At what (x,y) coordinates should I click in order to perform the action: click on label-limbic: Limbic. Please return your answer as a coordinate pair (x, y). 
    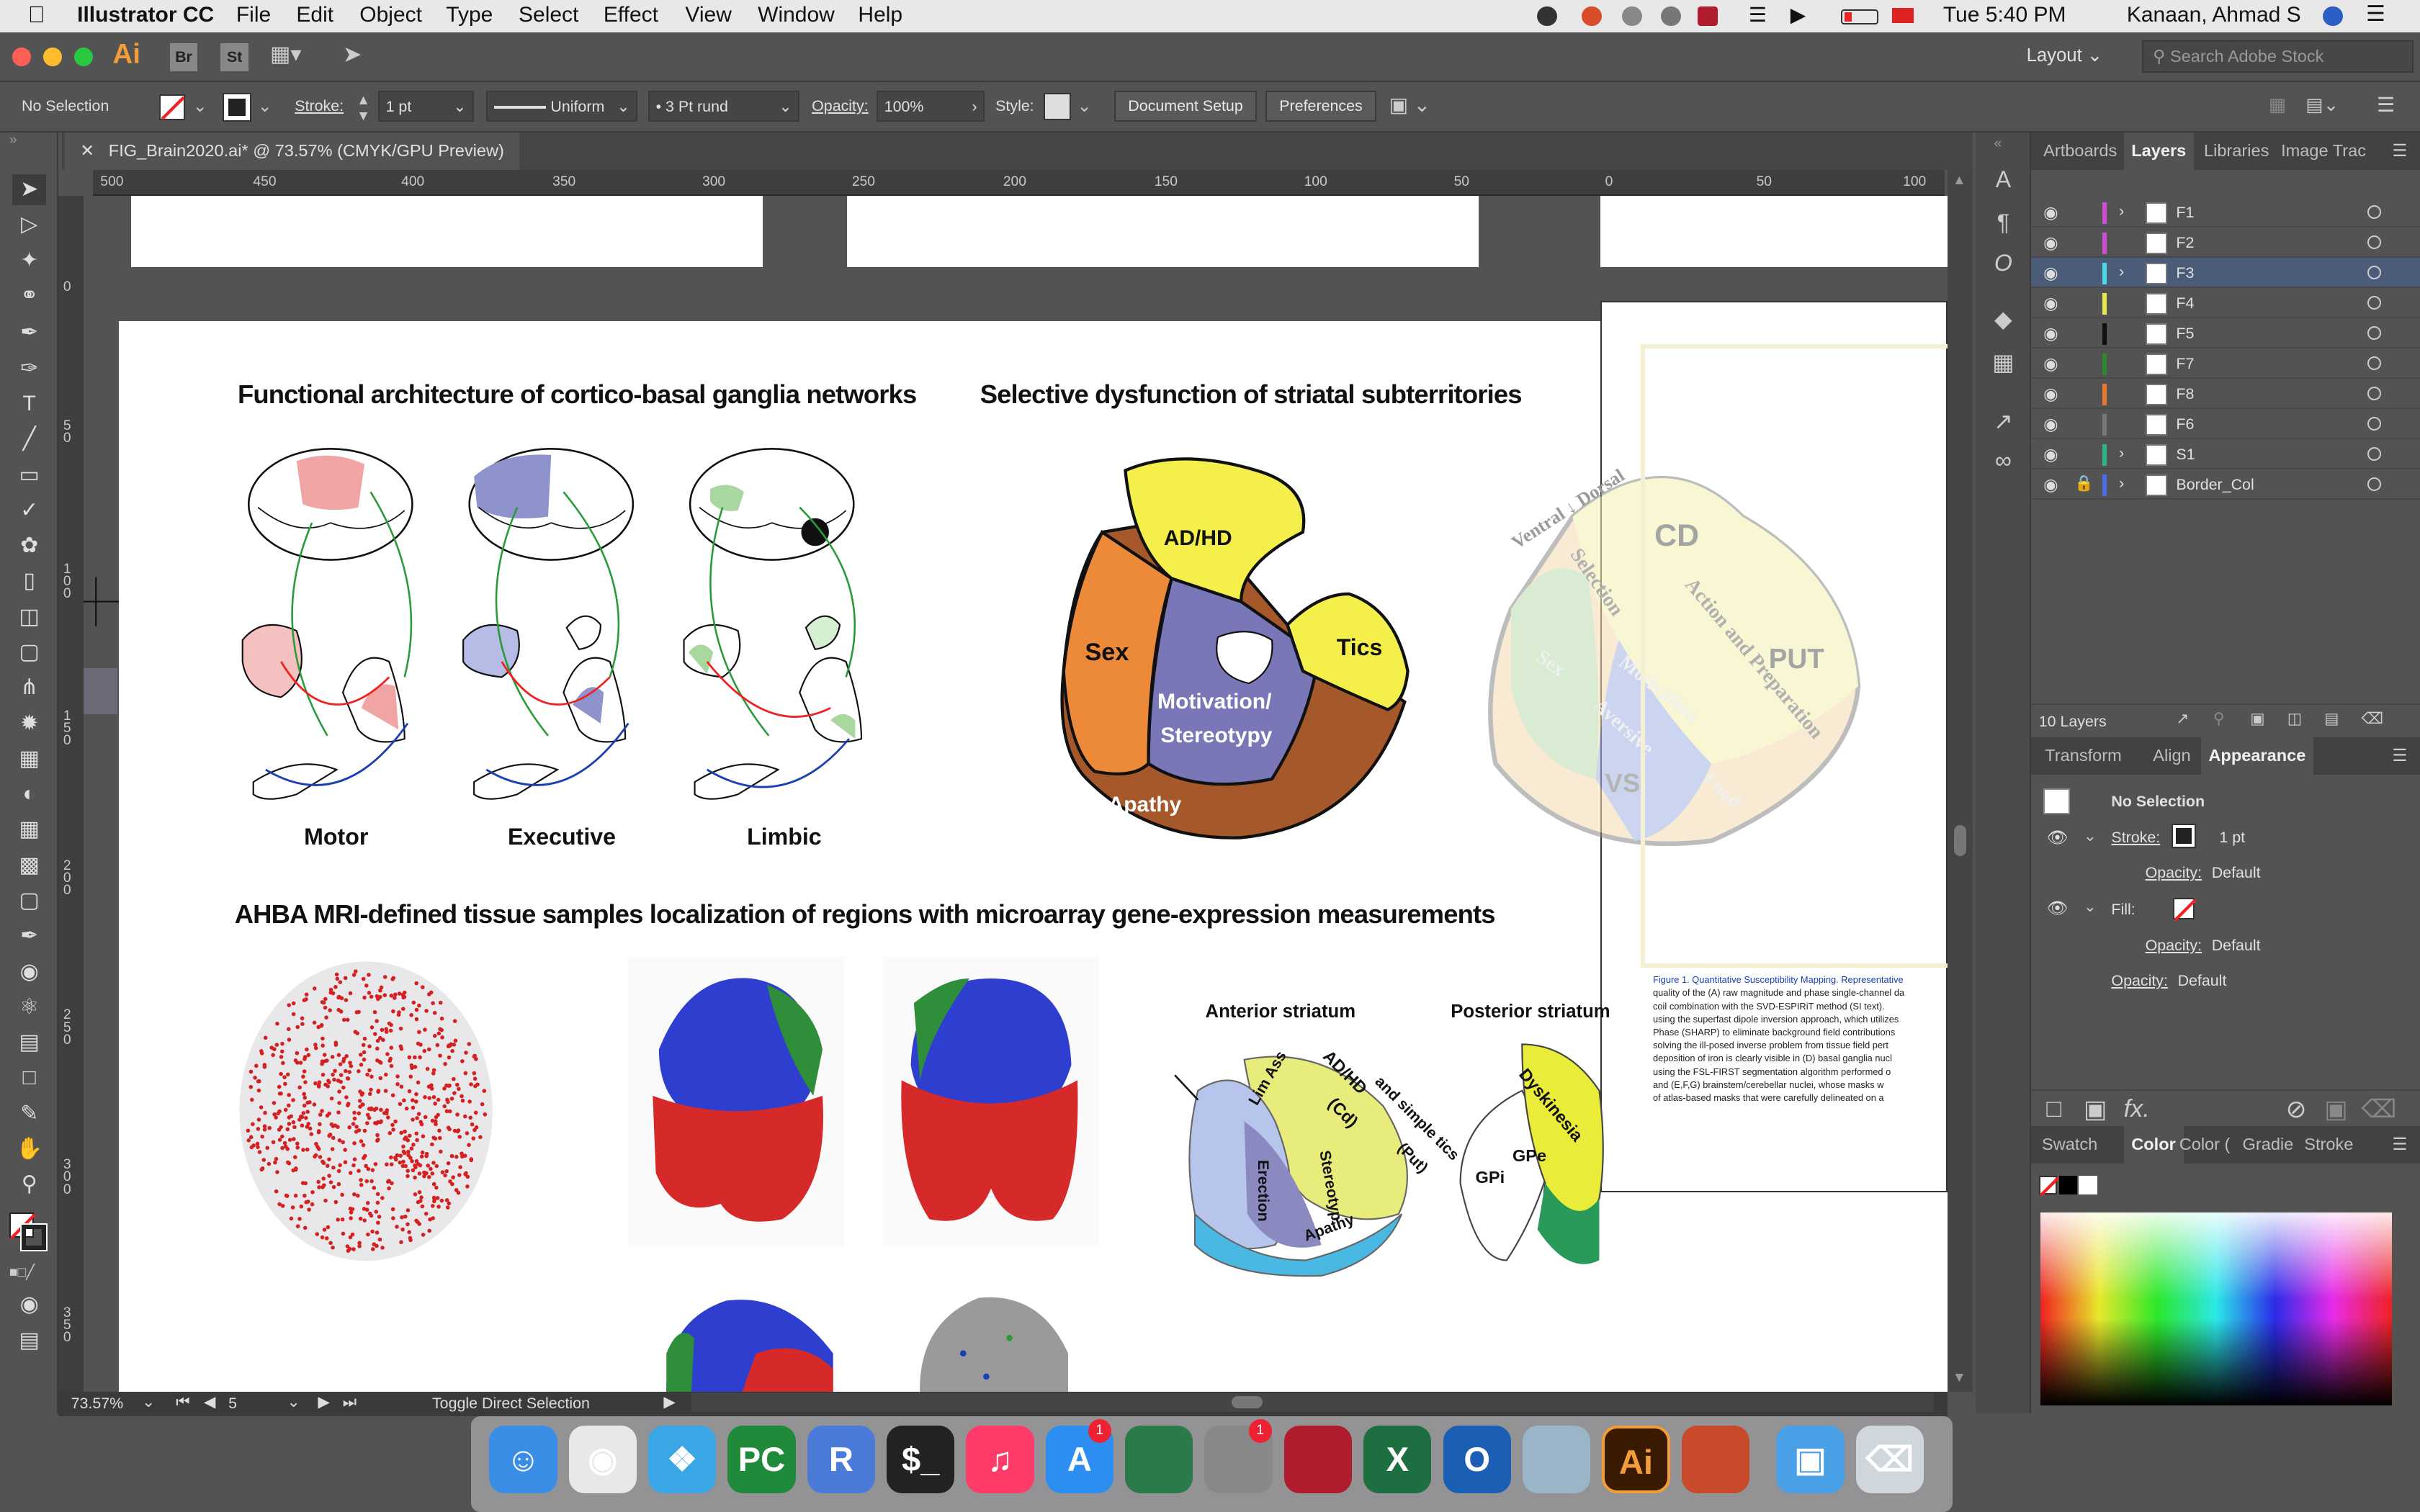
    Looking at the image, I should click on (784, 837).